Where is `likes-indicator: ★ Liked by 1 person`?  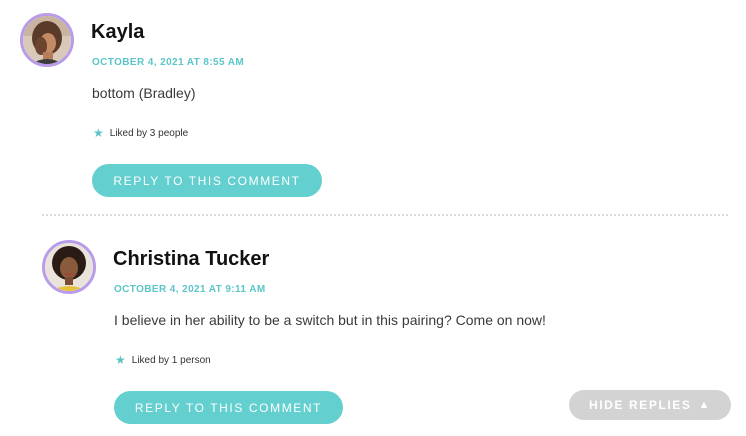
likes-indicator: ★ Liked by 1 person is located at coordinates (163, 360).